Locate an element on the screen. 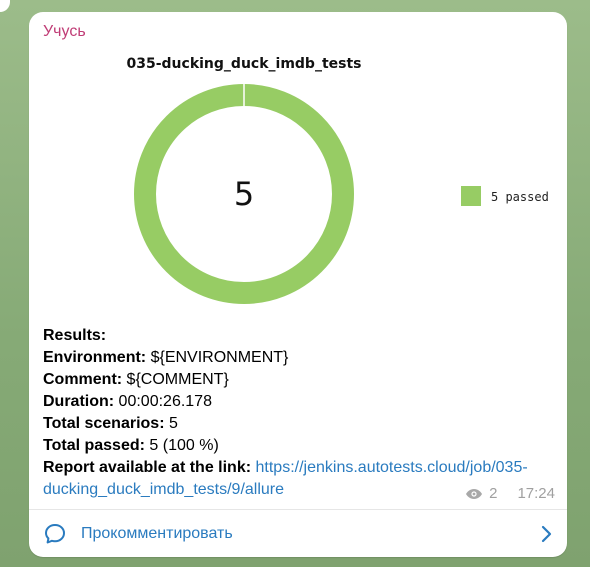  comment-value: ${COMMENT} is located at coordinates (175, 379).